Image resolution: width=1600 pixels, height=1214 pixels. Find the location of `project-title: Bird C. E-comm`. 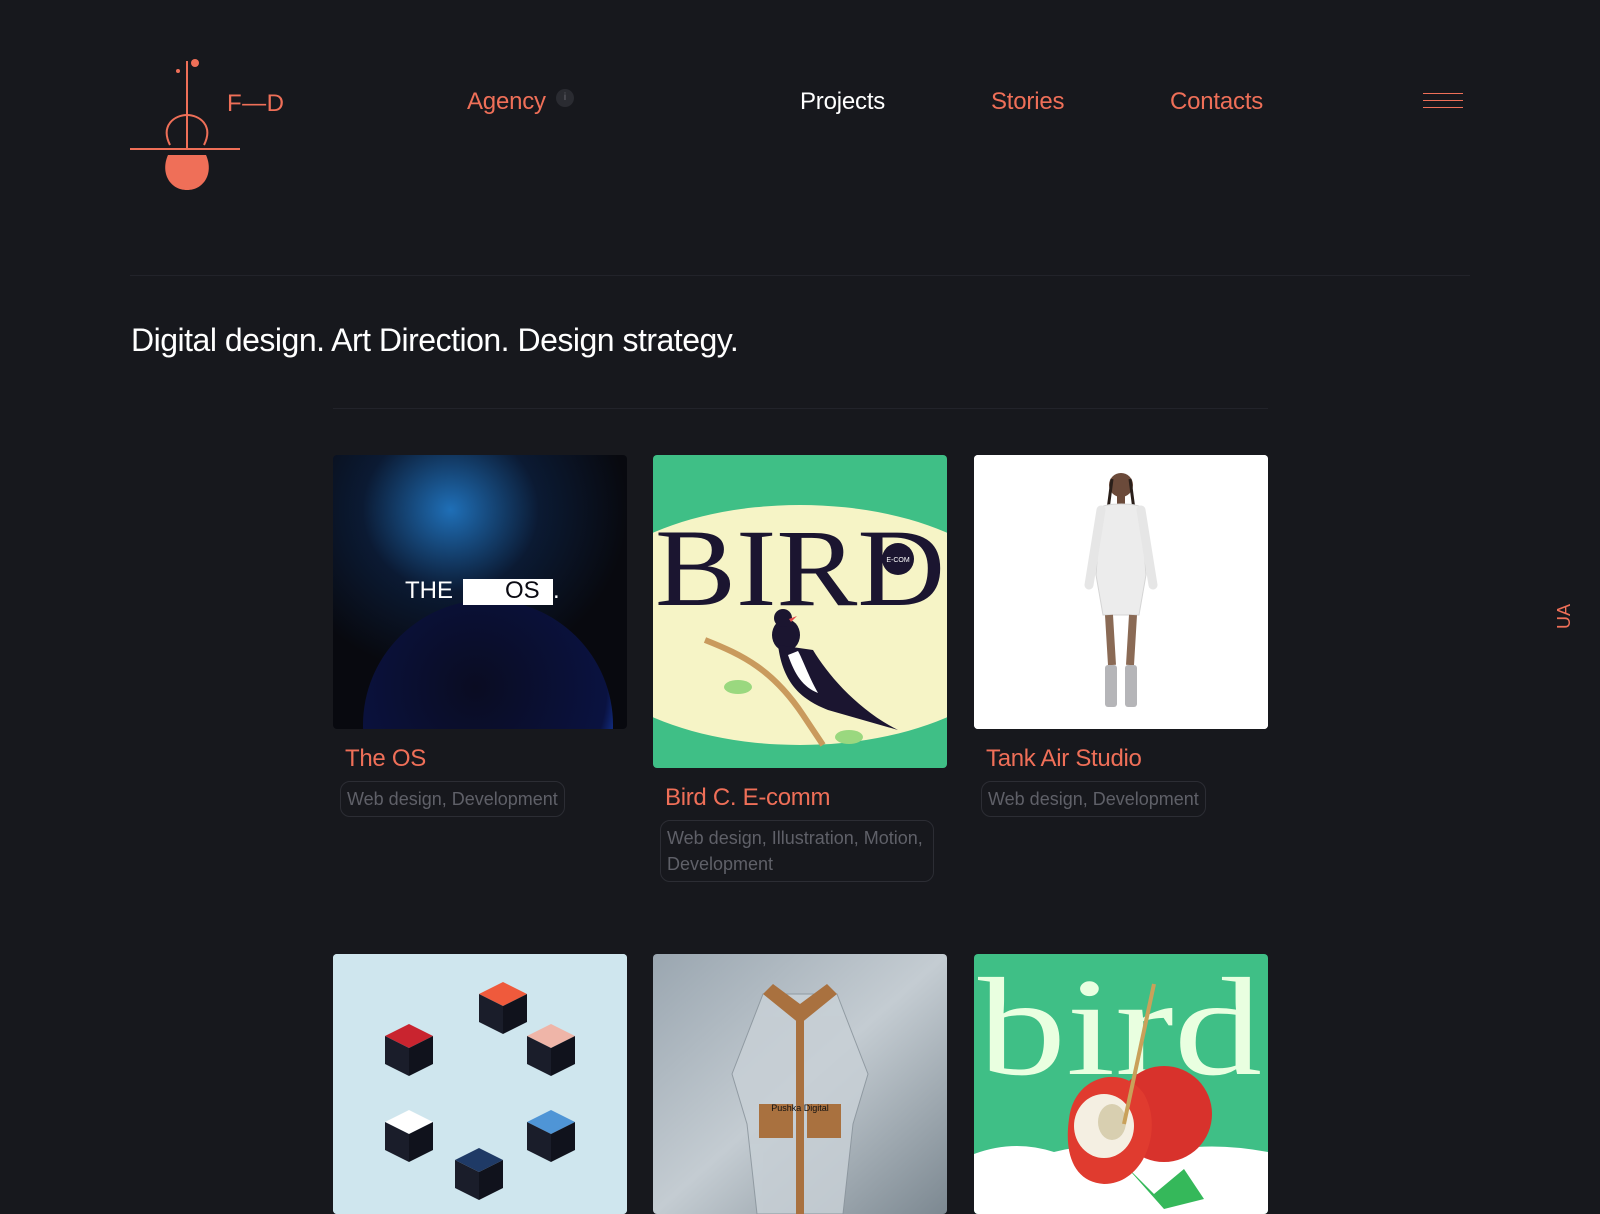

project-title: Bird C. E-comm is located at coordinates (806, 798).